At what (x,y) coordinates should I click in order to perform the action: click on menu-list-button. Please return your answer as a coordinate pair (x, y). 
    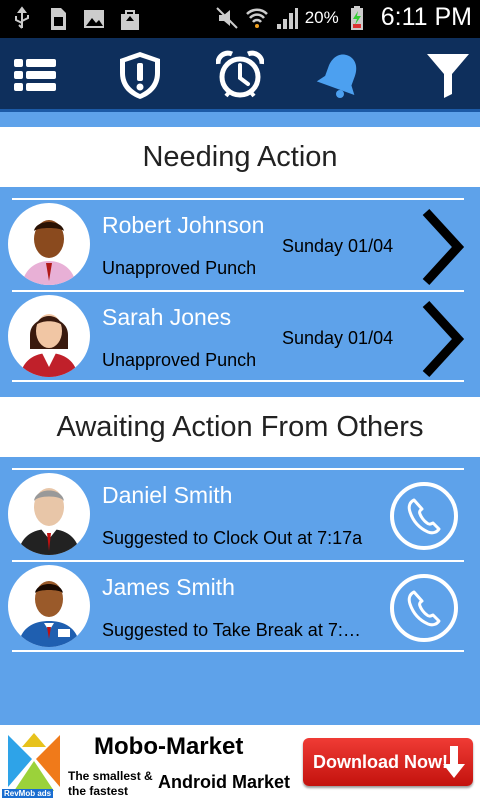
    Looking at the image, I should click on (36, 75).